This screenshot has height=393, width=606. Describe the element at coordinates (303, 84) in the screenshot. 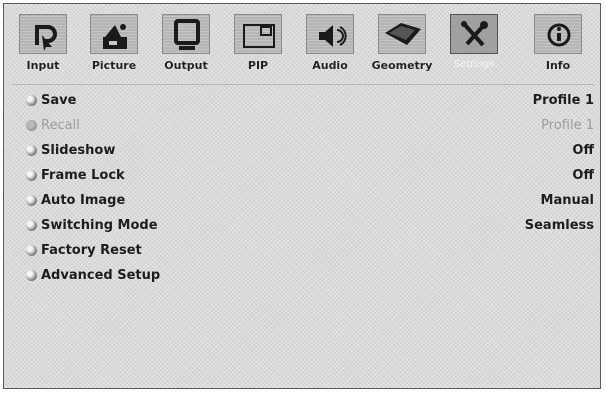

I see `toolbar-divider` at that location.